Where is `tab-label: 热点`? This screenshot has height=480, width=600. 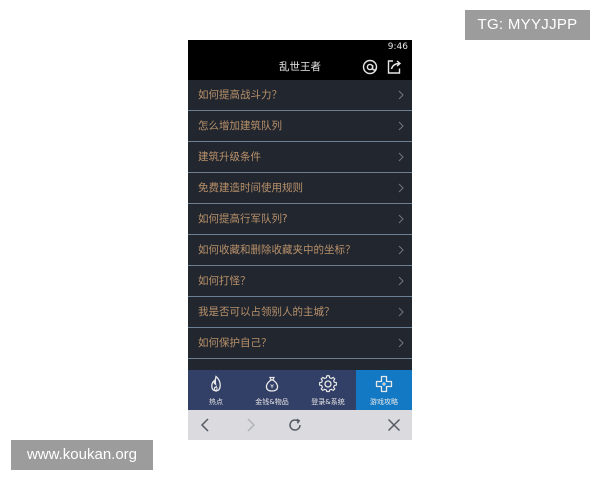
tab-label: 热点 is located at coordinates (216, 402).